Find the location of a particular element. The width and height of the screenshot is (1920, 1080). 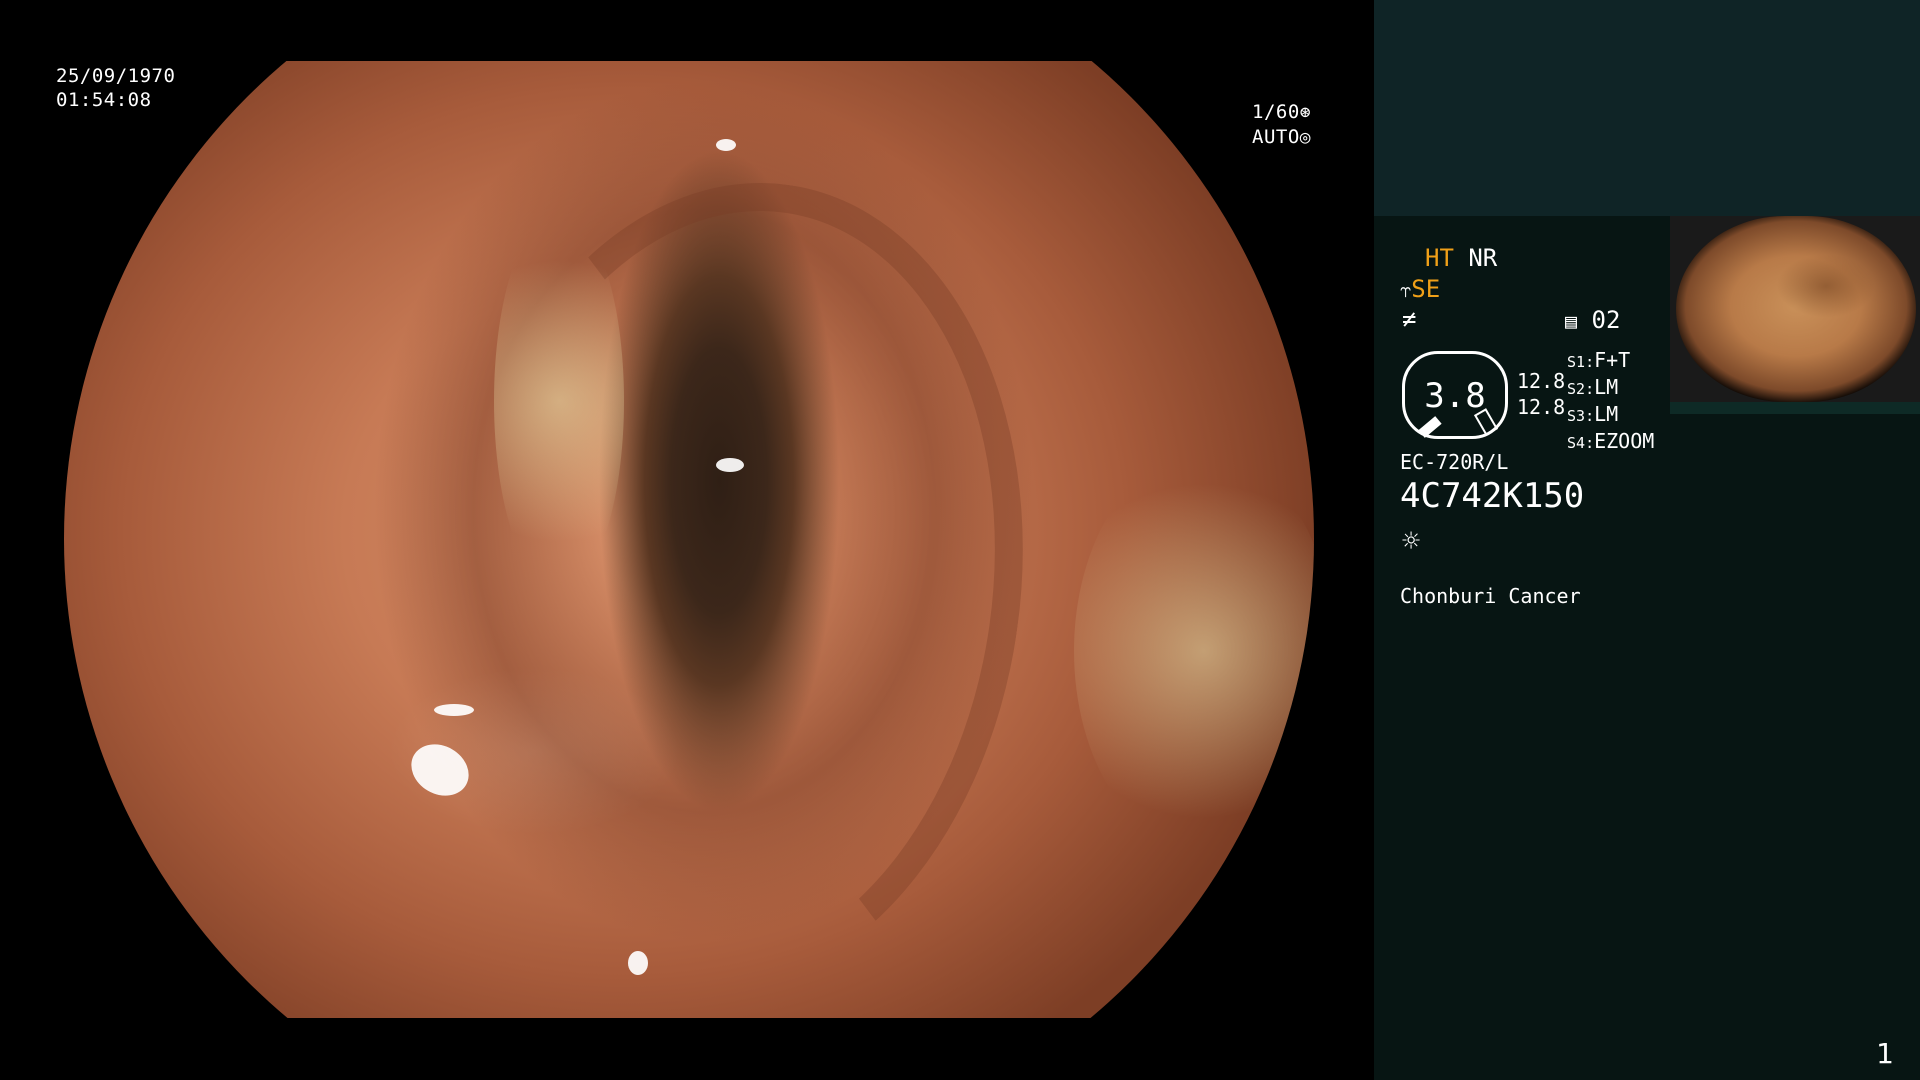

memory-card-icon: ▤ is located at coordinates (1571, 321).